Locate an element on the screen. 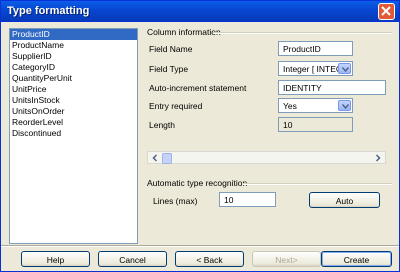  auto-recognition-heading: Automatic type recognition is located at coordinates (197, 183).